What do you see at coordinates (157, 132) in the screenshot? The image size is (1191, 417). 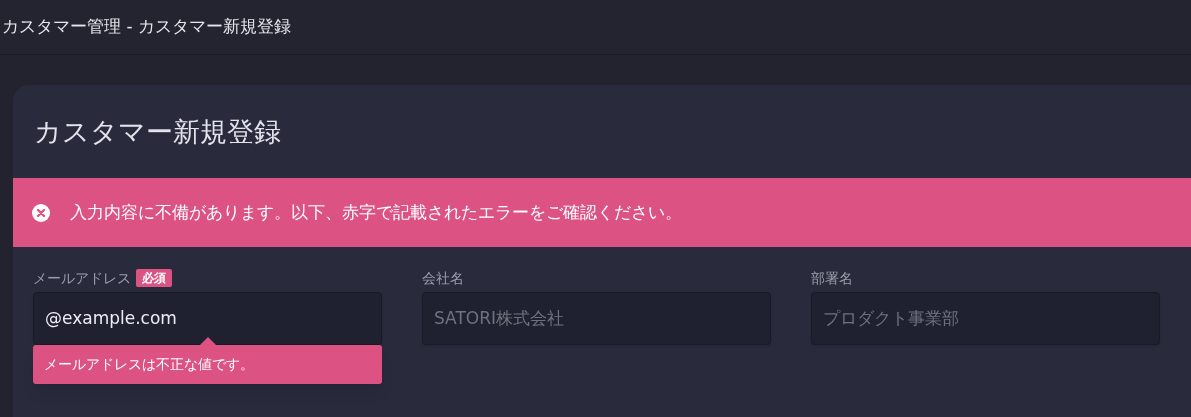 I see `form-title: カスタマー新規登録` at bounding box center [157, 132].